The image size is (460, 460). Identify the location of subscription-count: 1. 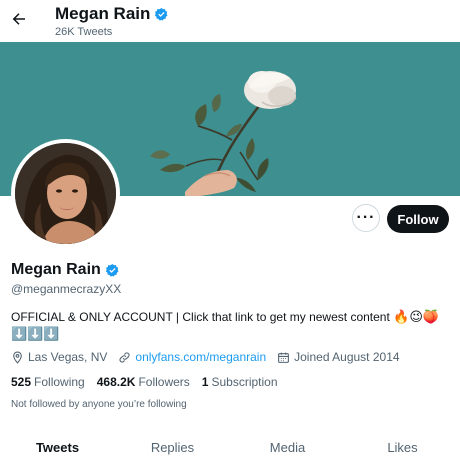
(205, 382).